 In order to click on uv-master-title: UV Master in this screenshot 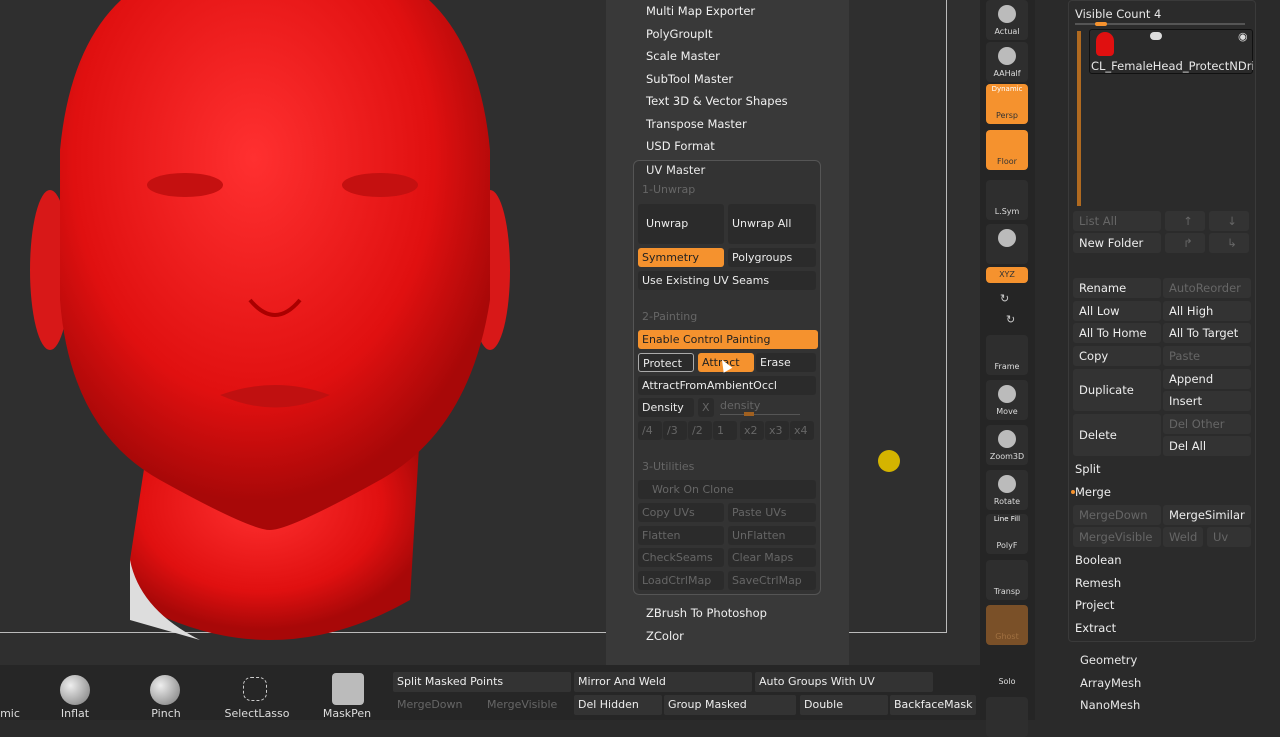, I will do `click(675, 170)`.